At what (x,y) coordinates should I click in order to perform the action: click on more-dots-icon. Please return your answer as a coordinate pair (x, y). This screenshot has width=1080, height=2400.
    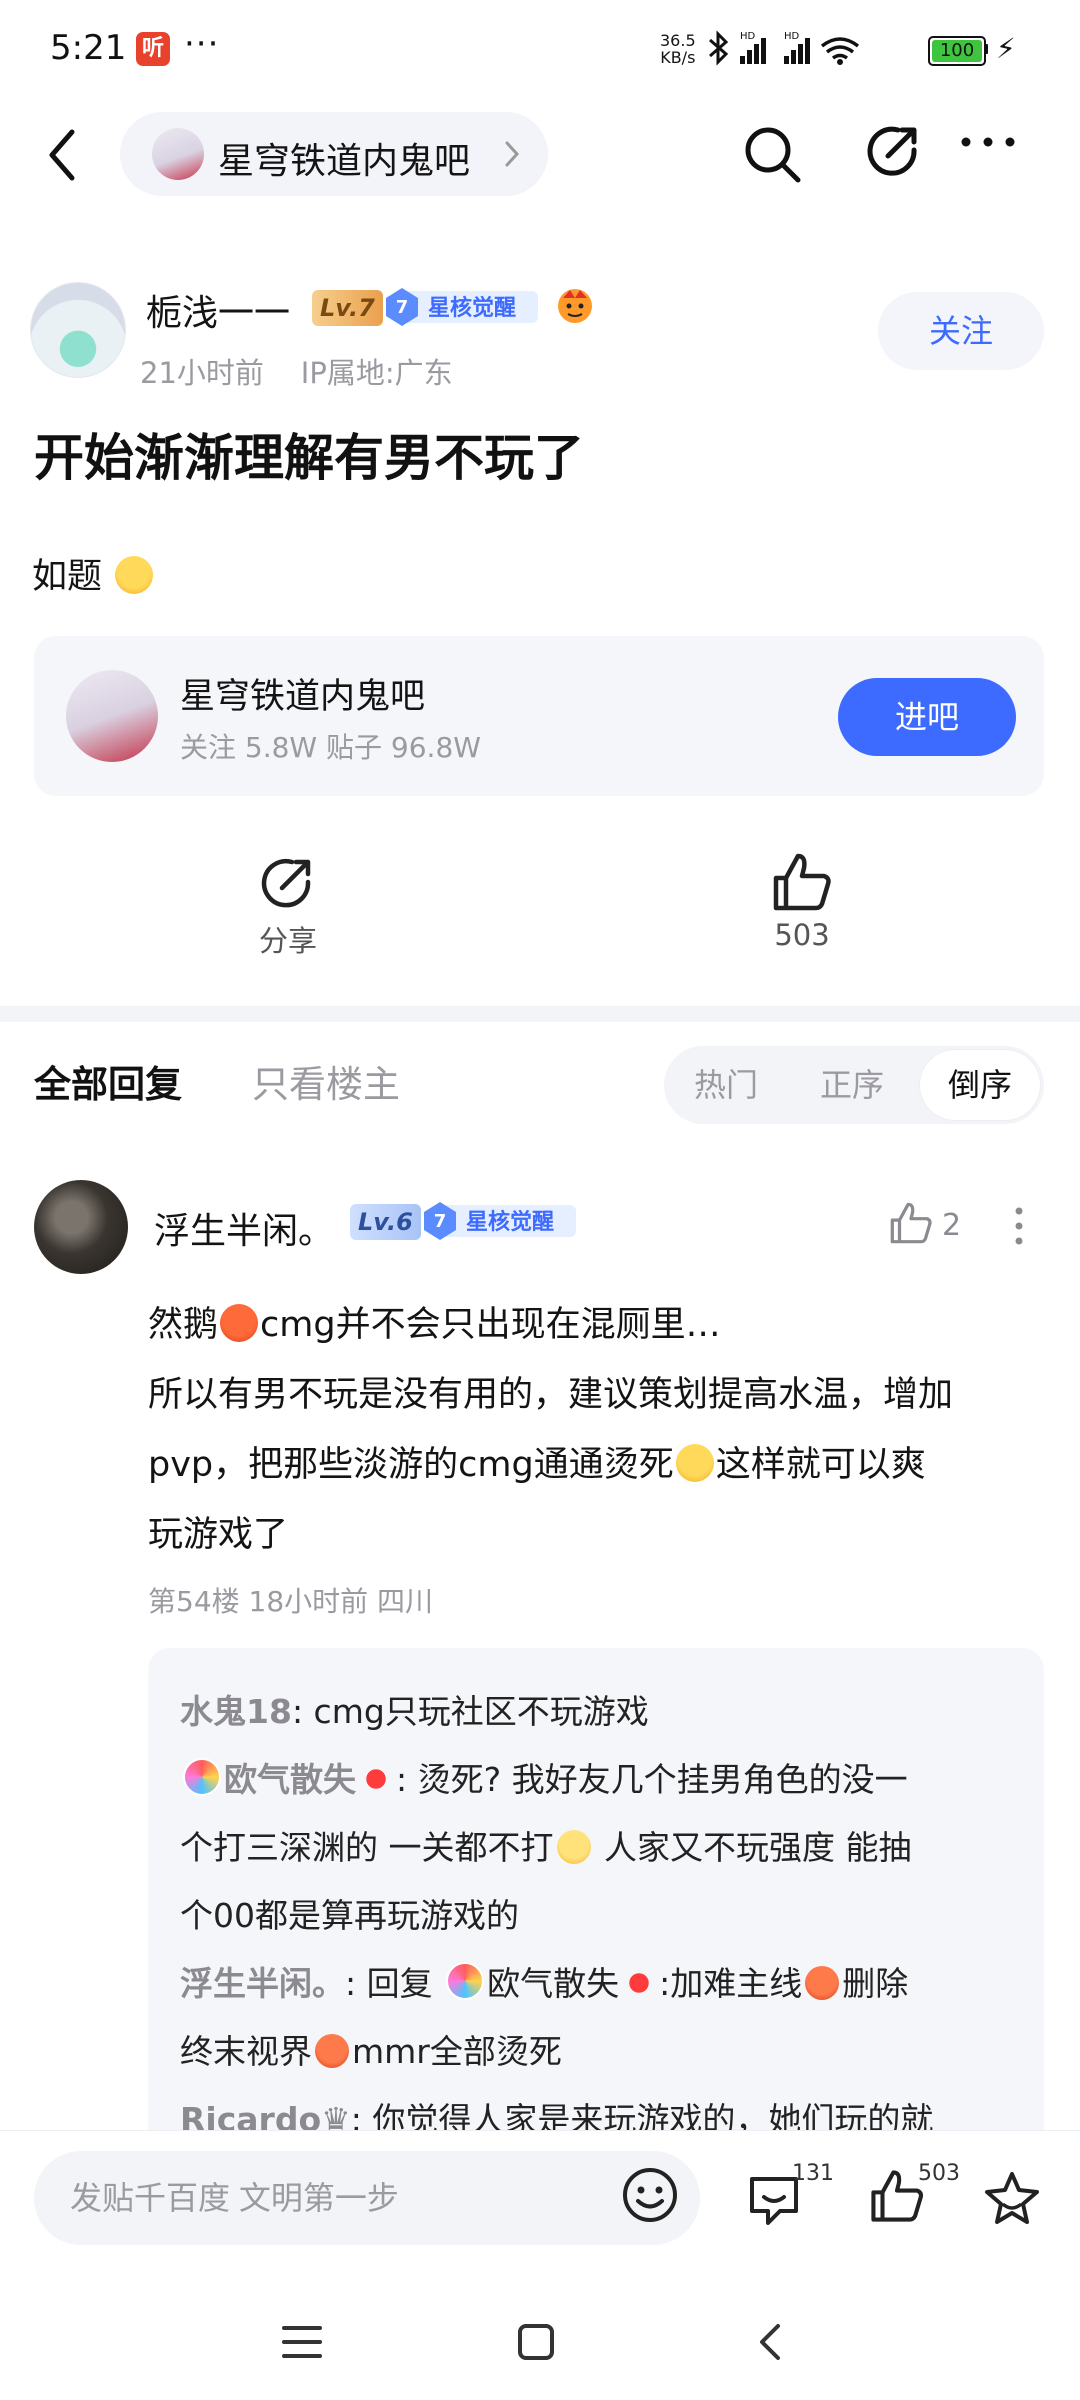
    Looking at the image, I should click on (988, 142).